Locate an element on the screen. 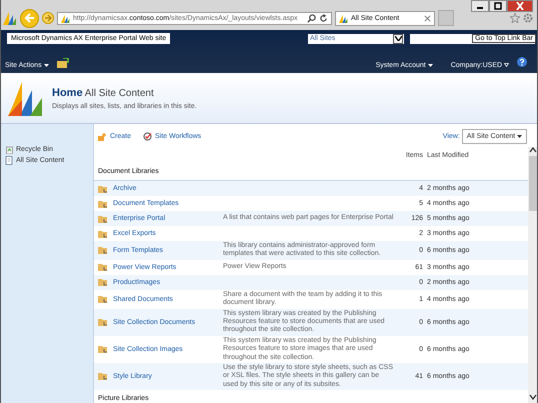 The height and width of the screenshot is (403, 538). page-title: Home is located at coordinates (67, 92).